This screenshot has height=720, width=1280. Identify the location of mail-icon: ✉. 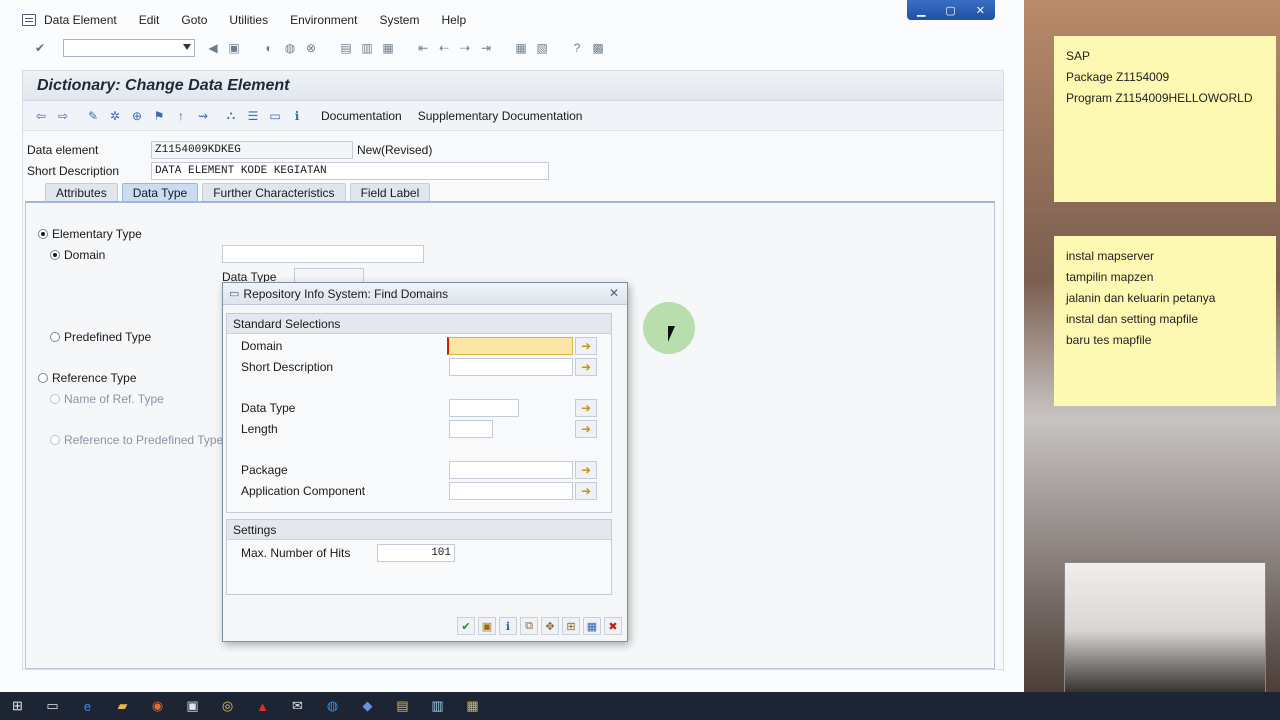
(297, 706).